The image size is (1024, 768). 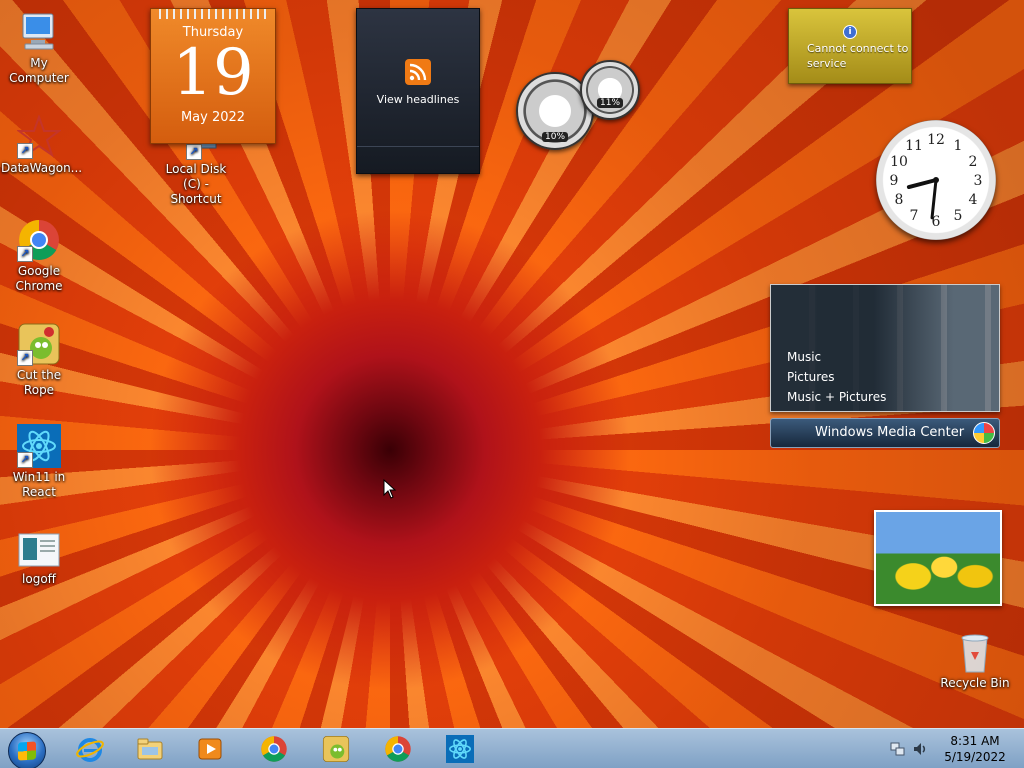 I want to click on media-tiles: Music Pictures Music + Pictures, so click(x=885, y=348).